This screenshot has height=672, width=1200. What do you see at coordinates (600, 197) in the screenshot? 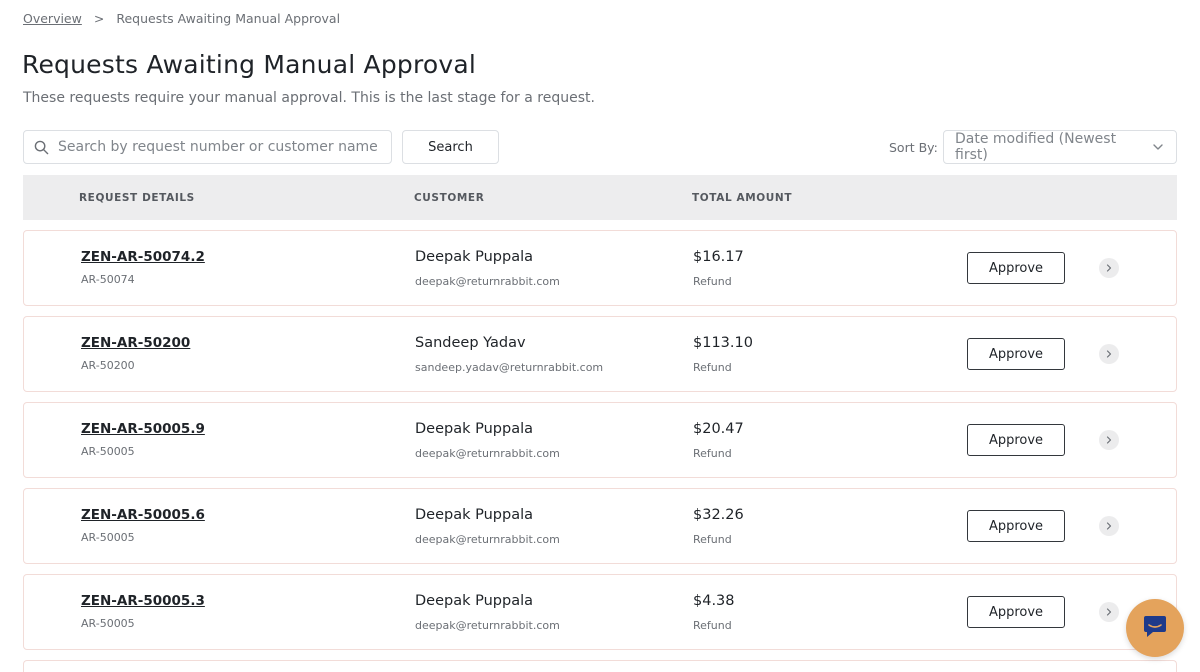
I see `table-header: REQUEST DETAILS CUSTOMER TOTAL AMOUNT` at bounding box center [600, 197].